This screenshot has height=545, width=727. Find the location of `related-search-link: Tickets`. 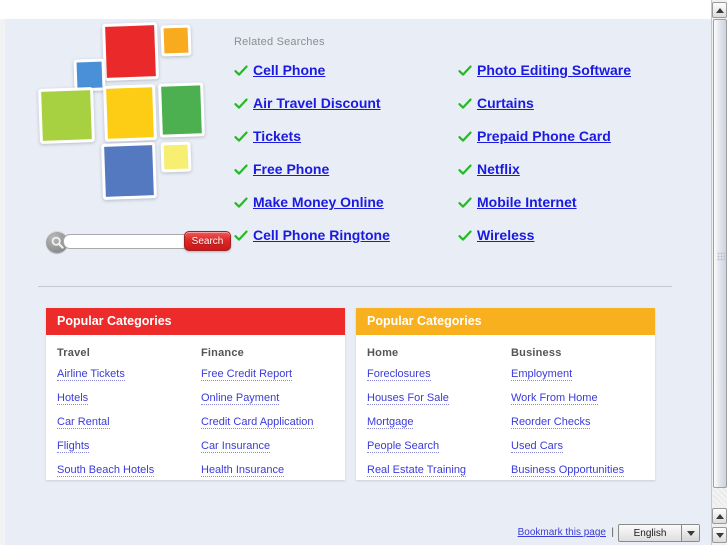

related-search-link: Tickets is located at coordinates (277, 136).